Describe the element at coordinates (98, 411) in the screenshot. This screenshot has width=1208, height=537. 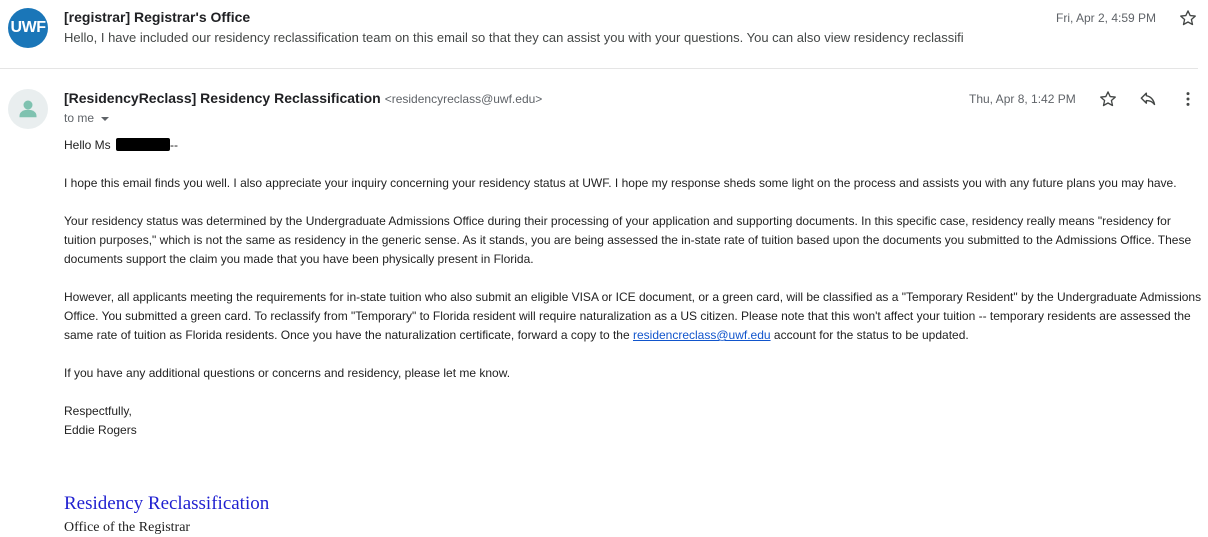
I see `signoff: Respectfully,` at that location.